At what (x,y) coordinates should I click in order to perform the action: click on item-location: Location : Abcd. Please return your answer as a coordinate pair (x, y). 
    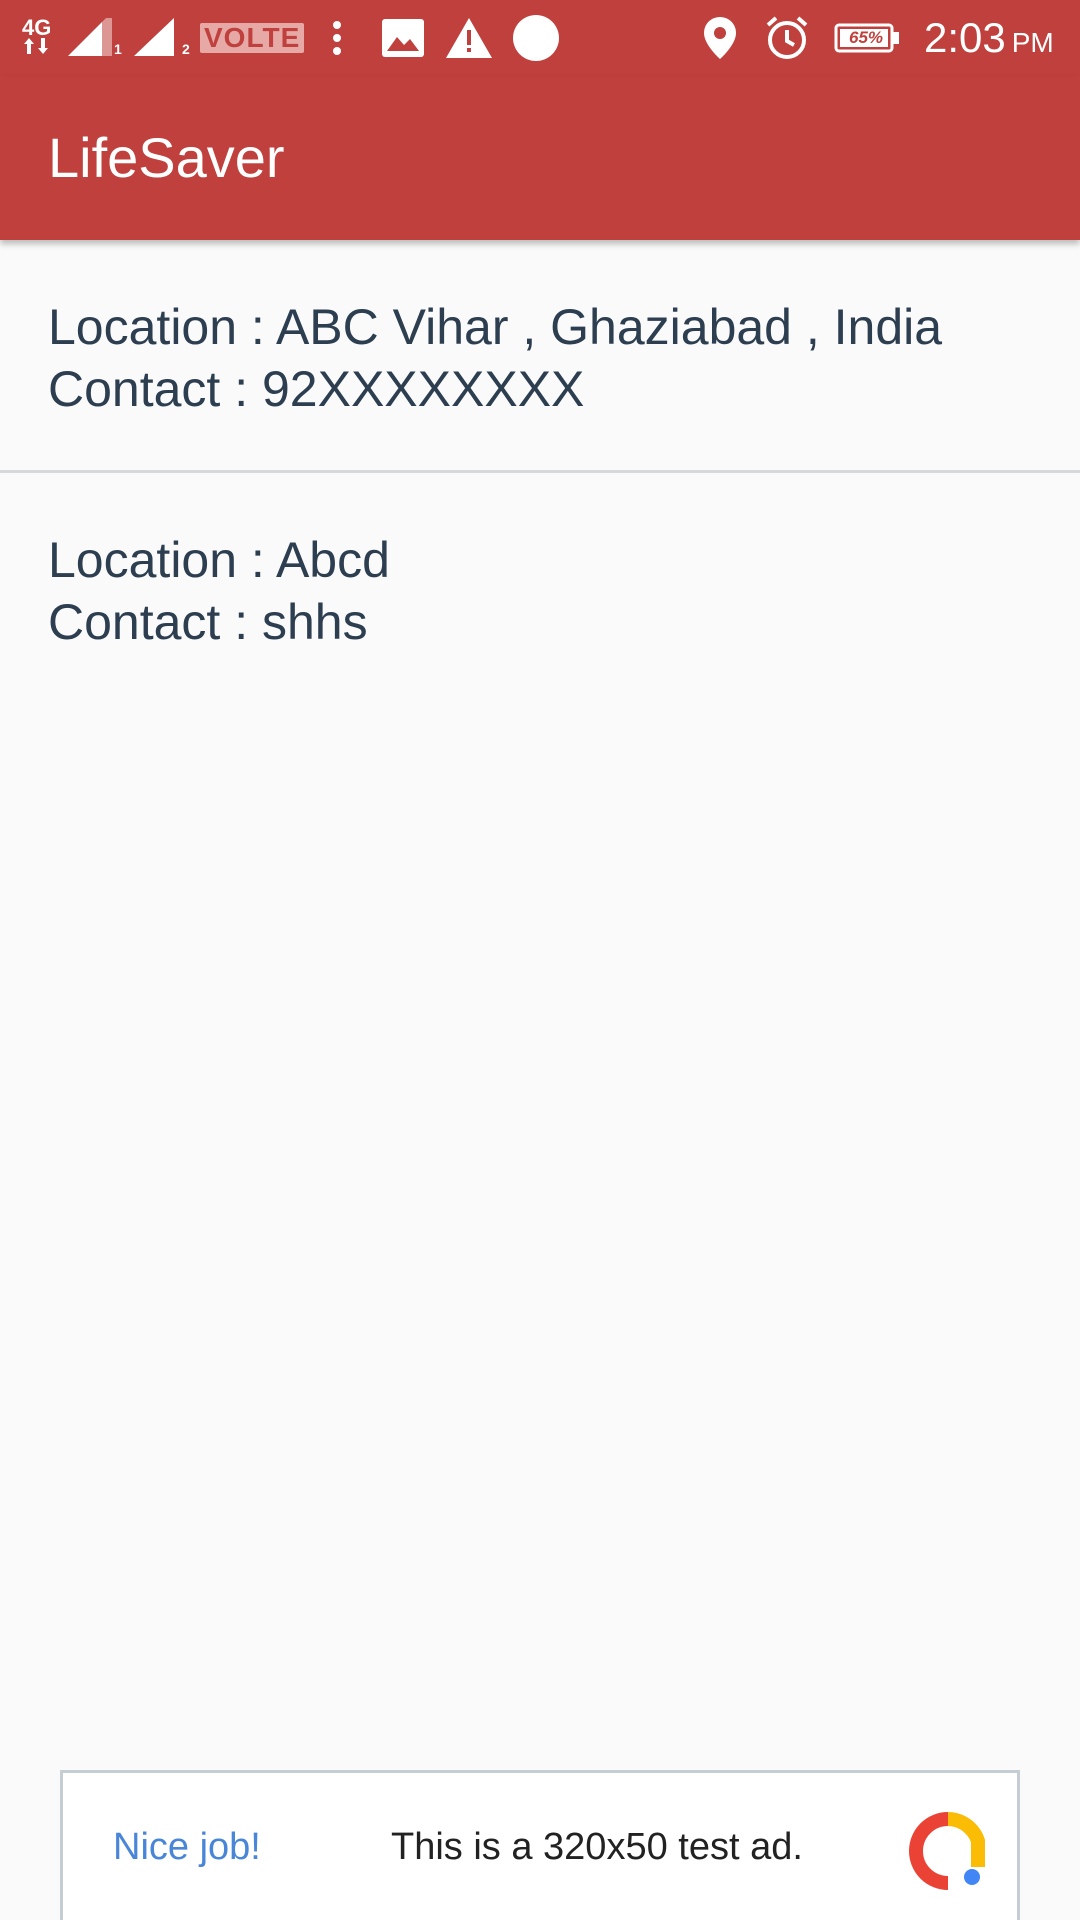
    Looking at the image, I should click on (219, 560).